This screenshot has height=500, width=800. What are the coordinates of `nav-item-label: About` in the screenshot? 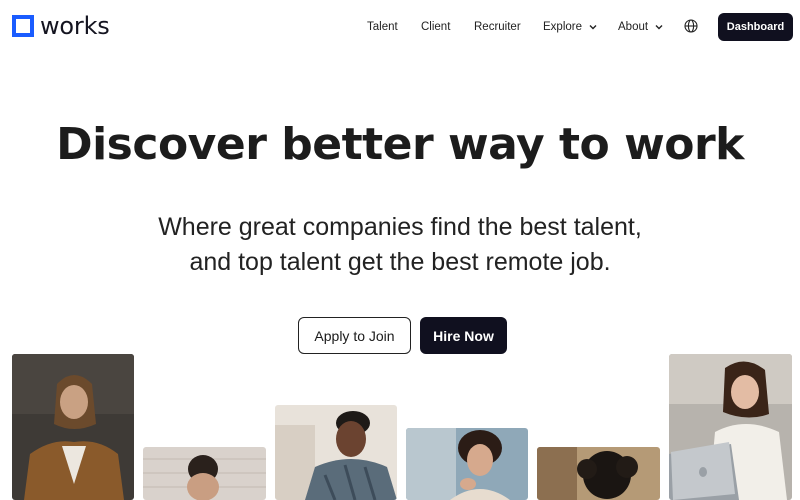 It's located at (633, 27).